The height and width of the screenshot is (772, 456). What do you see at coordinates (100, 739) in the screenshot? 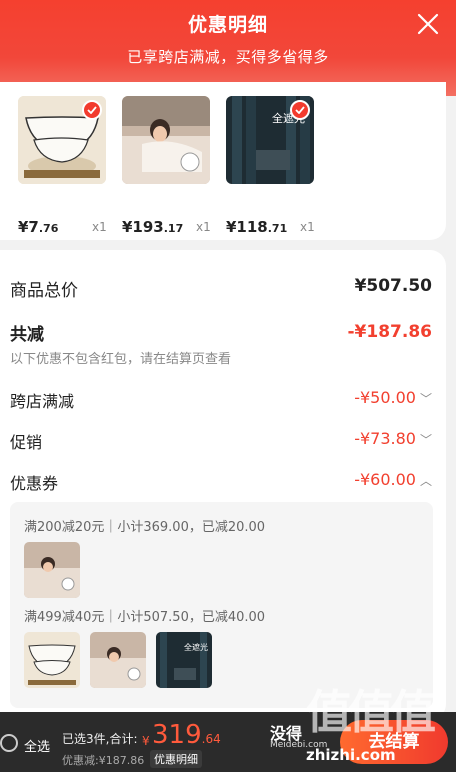
I see `selected-count: 已选3件,合计:` at bounding box center [100, 739].